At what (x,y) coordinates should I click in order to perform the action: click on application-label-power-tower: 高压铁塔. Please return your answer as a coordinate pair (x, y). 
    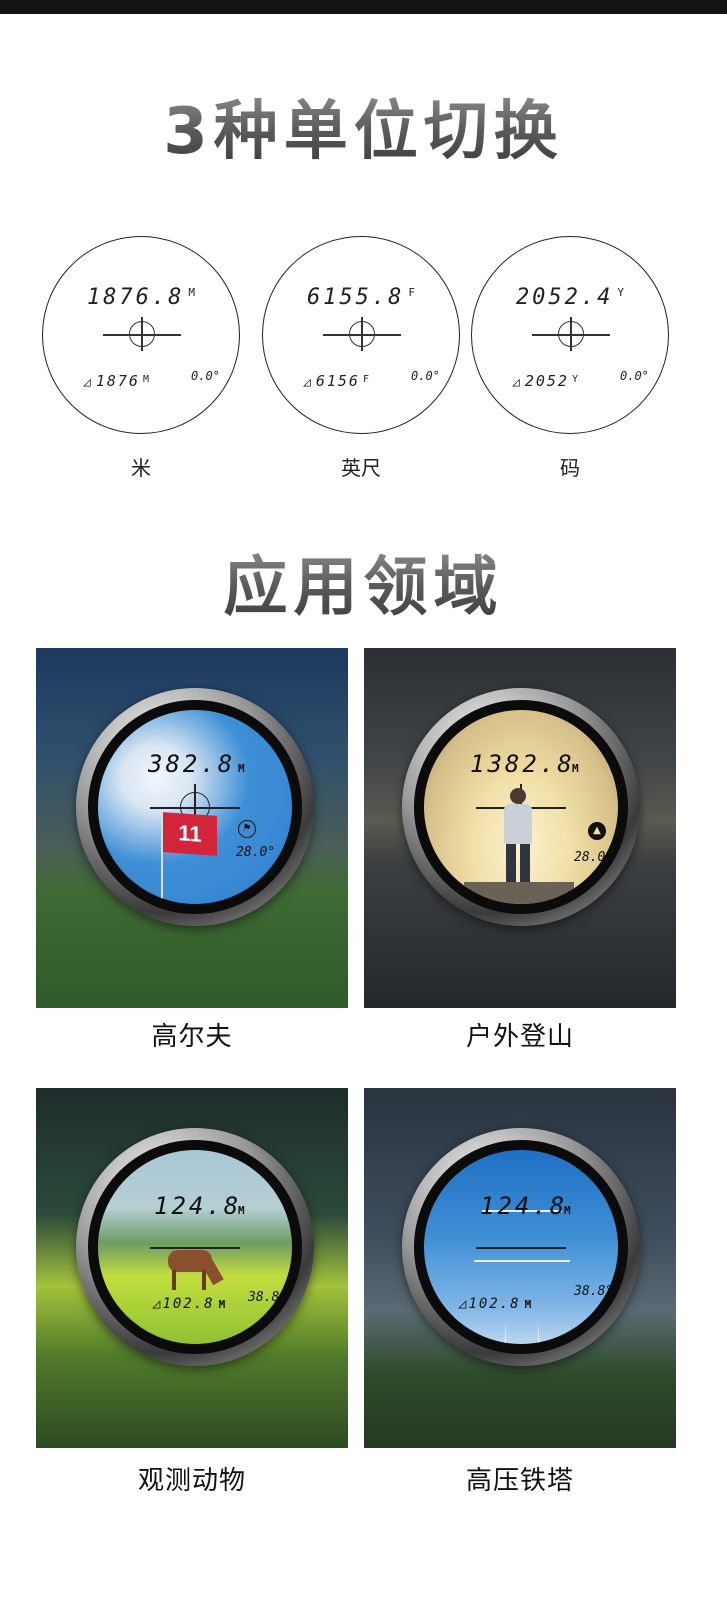
    Looking at the image, I should click on (519, 1481).